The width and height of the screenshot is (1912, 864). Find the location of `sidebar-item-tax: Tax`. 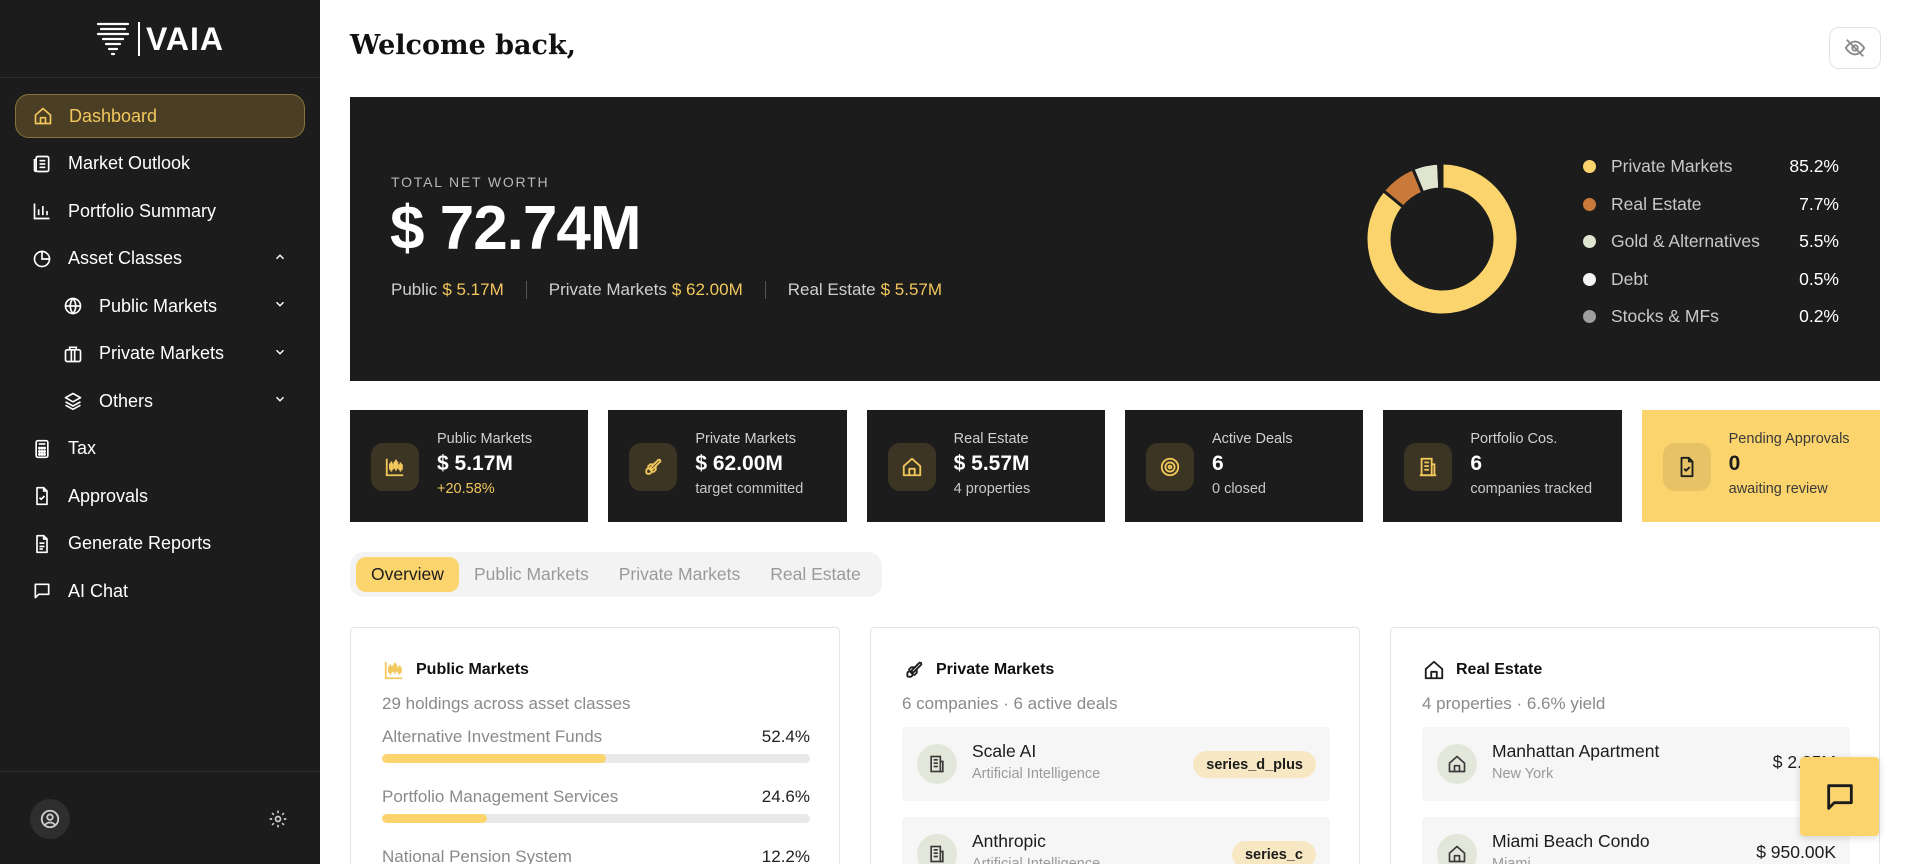

sidebar-item-tax: Tax is located at coordinates (160, 449).